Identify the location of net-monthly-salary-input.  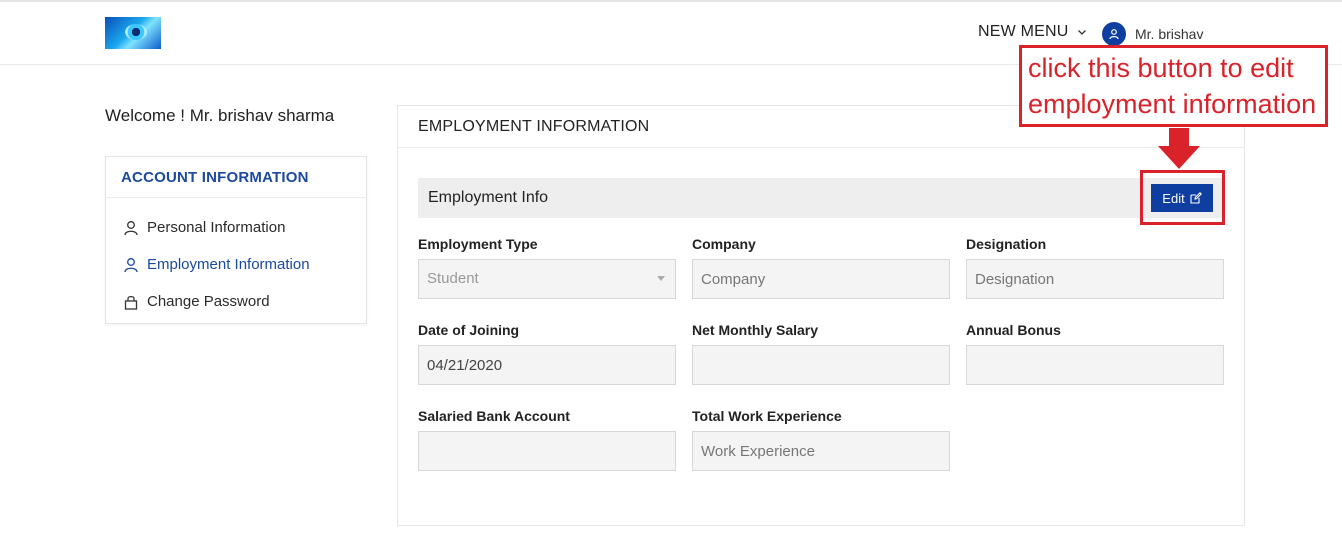
(821, 365).